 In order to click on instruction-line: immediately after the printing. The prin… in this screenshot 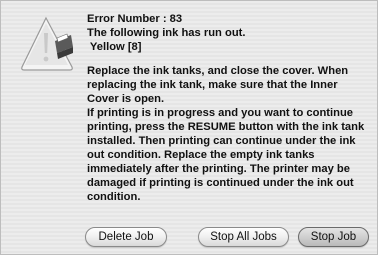, I will do `click(218, 169)`.